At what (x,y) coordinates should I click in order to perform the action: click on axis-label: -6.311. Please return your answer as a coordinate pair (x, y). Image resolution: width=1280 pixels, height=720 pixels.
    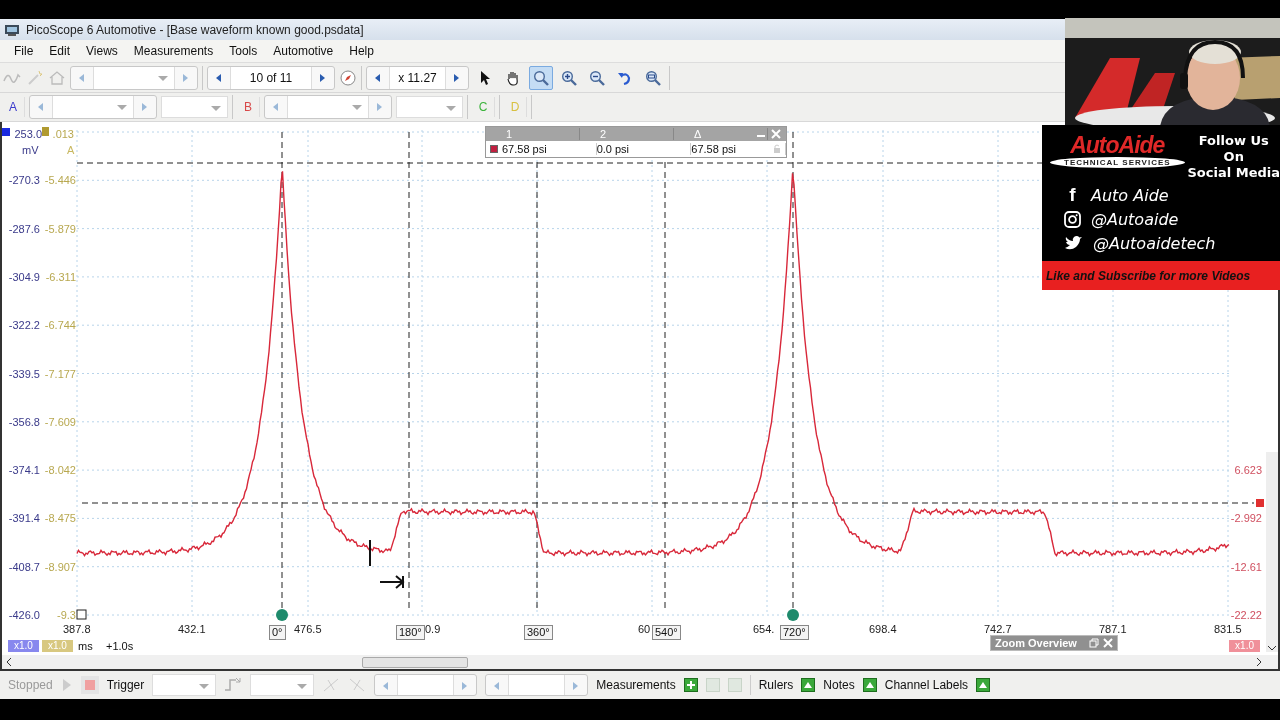
    Looking at the image, I should click on (60, 276).